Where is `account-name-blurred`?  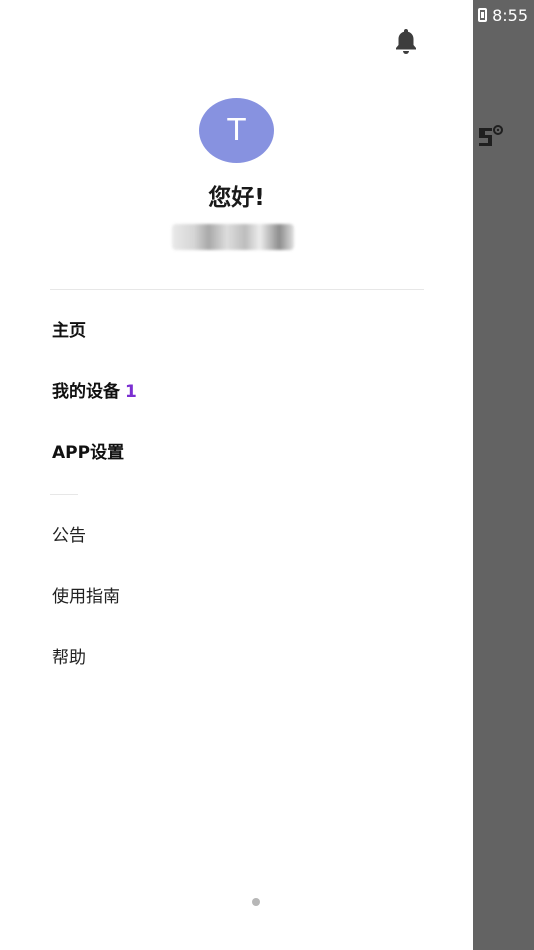 account-name-blurred is located at coordinates (233, 237).